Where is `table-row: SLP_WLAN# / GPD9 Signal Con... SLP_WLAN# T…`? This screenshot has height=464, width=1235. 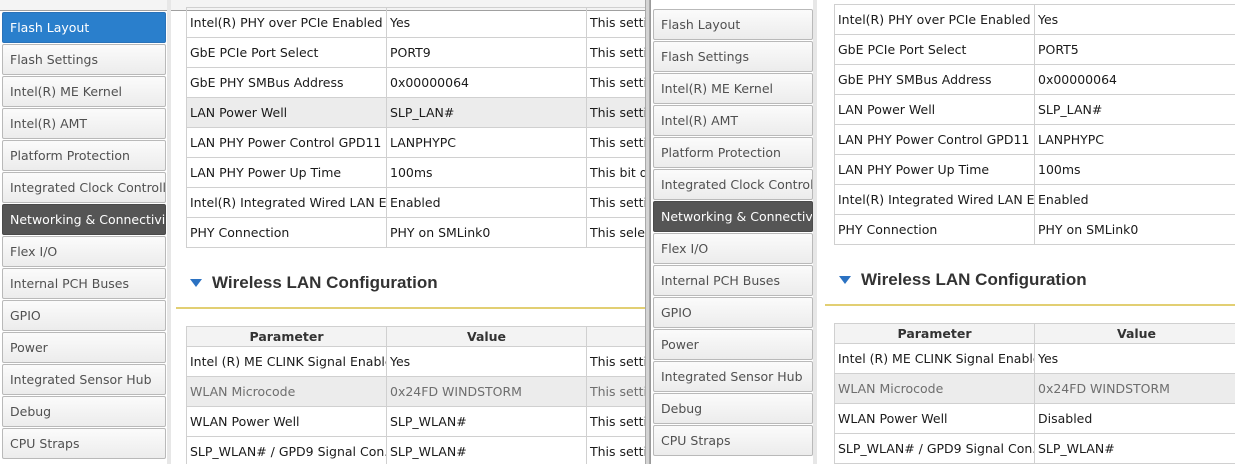
table-row: SLP_WLAN# / GPD9 Signal Con... SLP_WLAN# T… is located at coordinates (415, 450).